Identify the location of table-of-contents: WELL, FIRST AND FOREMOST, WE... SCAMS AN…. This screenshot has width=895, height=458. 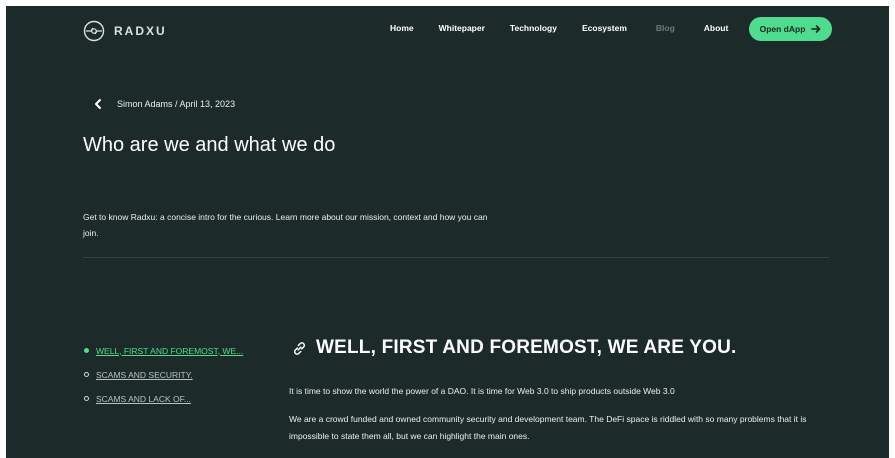
(163, 379).